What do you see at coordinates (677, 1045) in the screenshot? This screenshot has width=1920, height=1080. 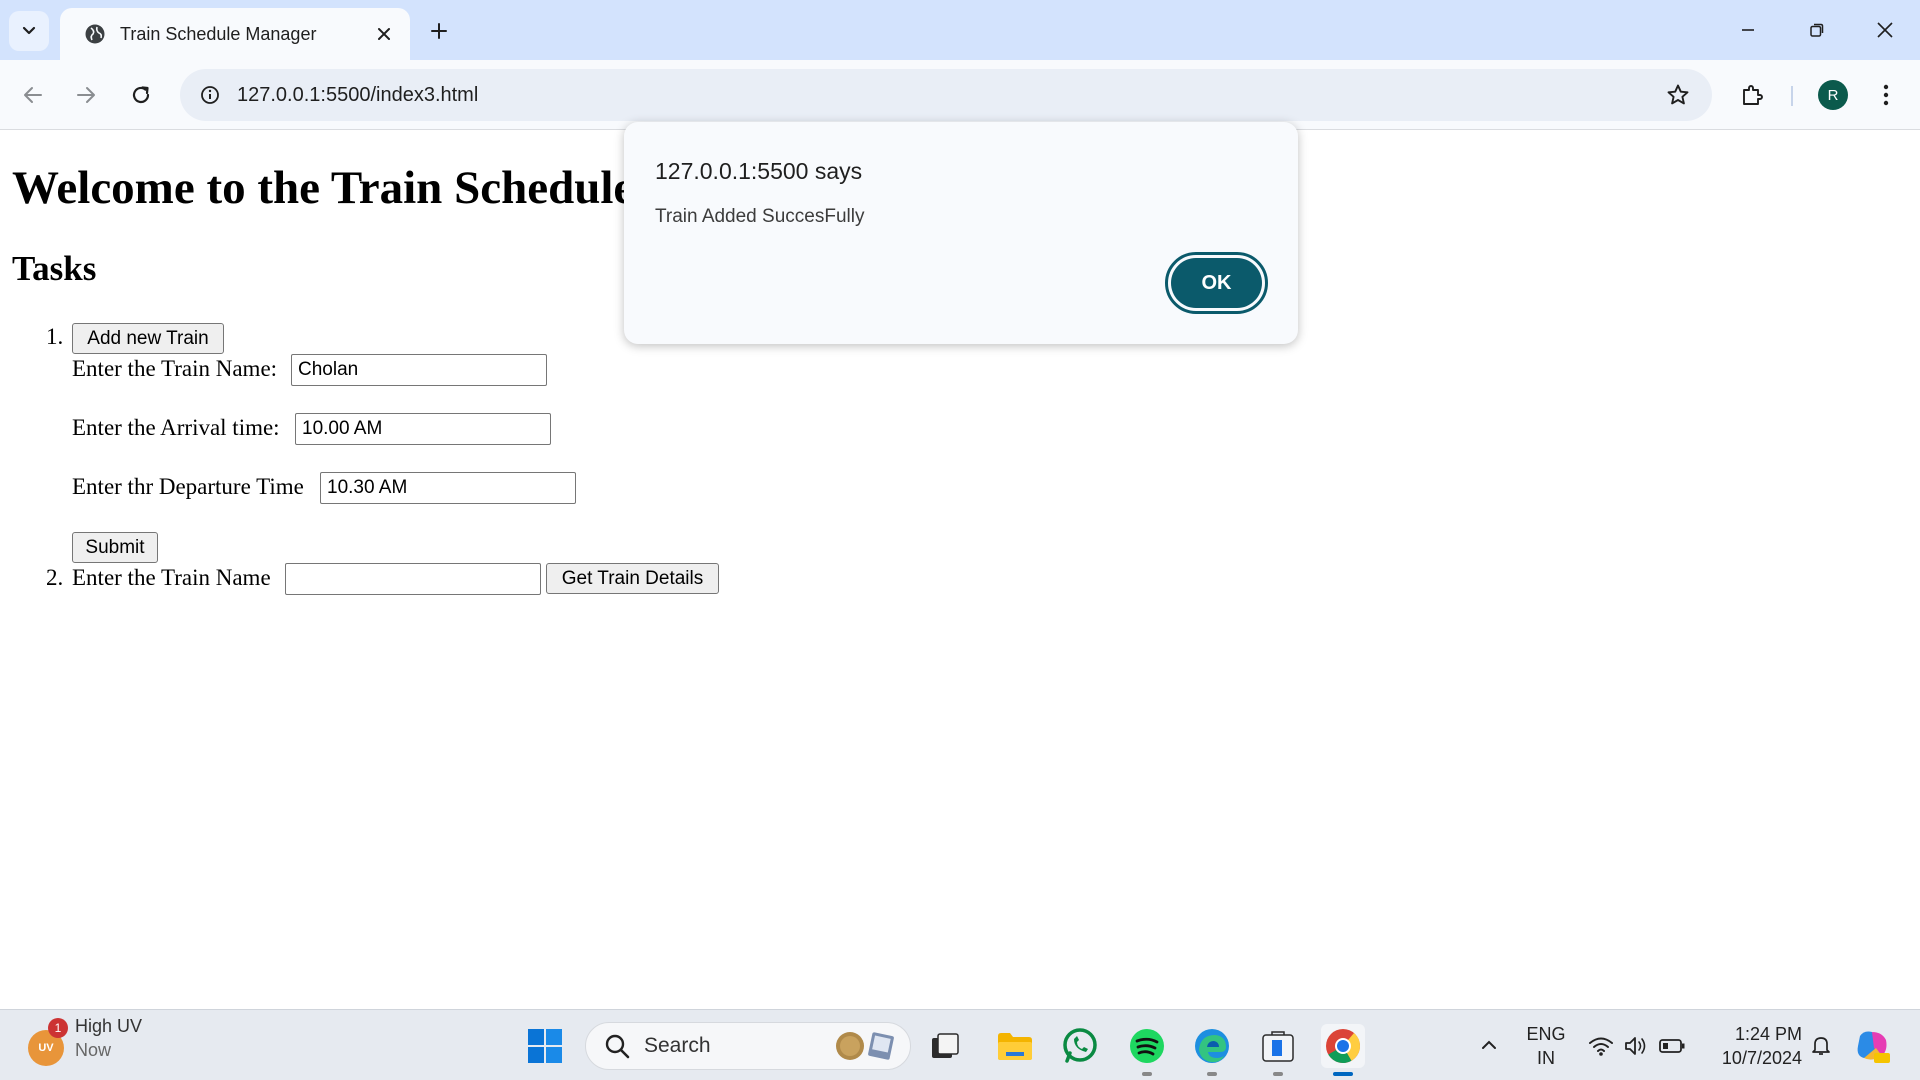 I see `taskbar-search-placeholder: Search` at bounding box center [677, 1045].